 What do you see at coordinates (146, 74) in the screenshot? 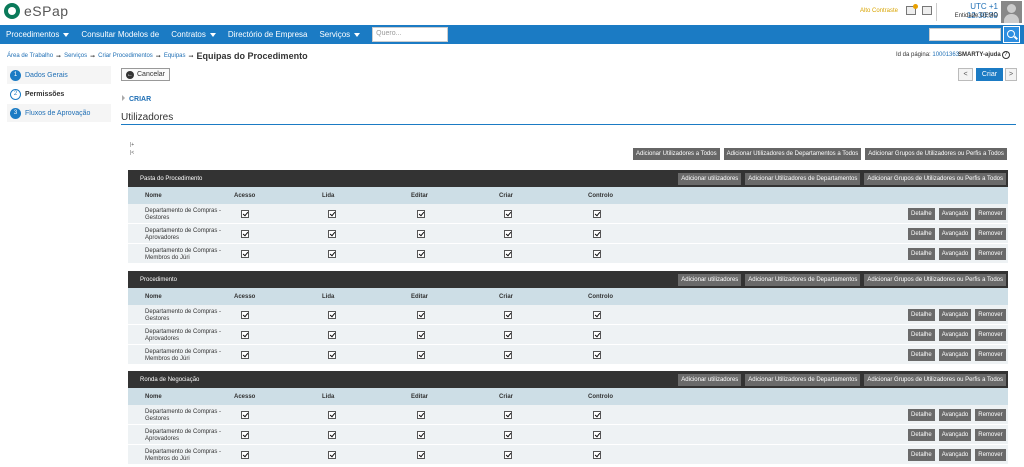
I see `cancel-button: ← Cancelar` at bounding box center [146, 74].